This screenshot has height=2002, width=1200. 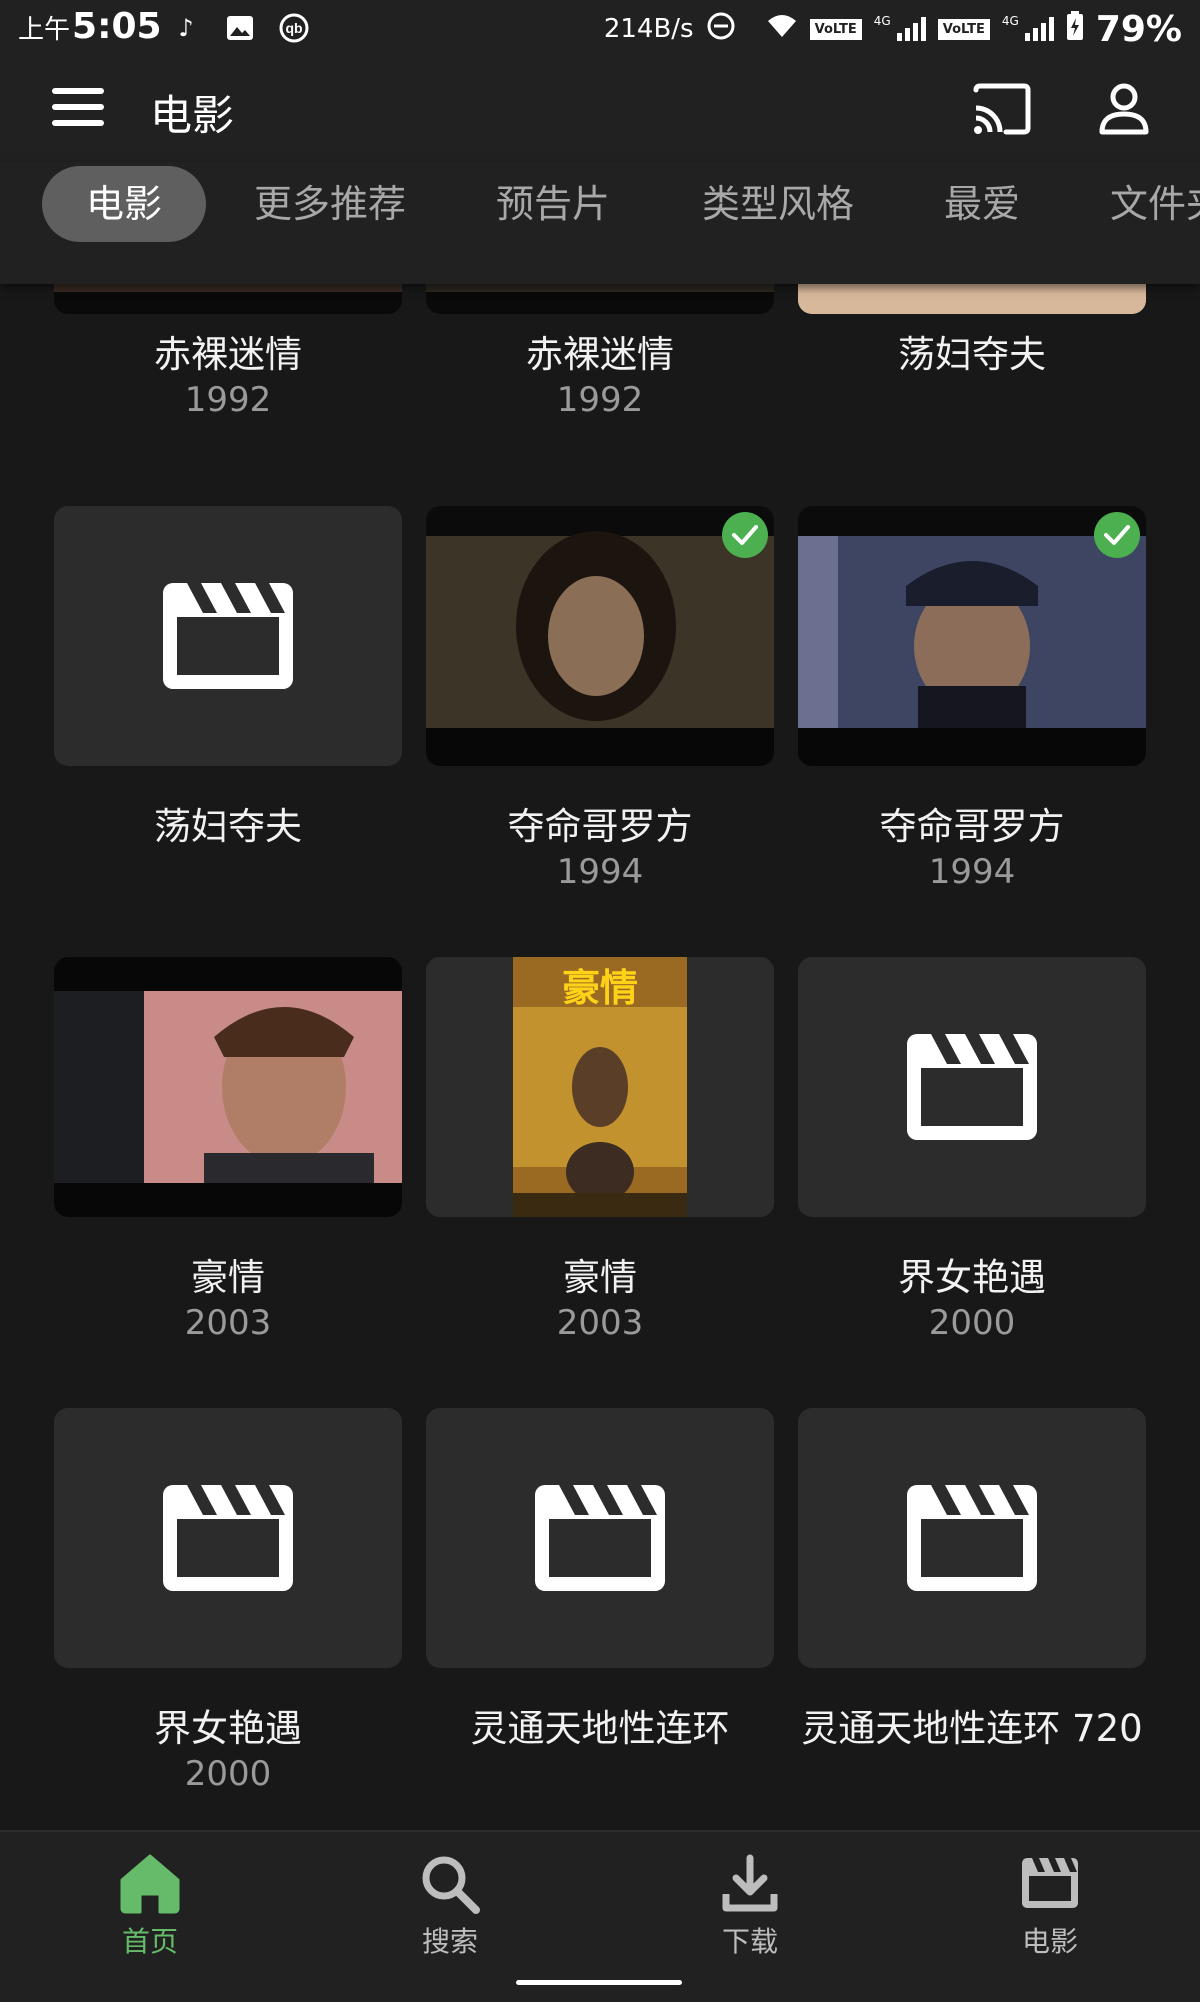 I want to click on svg-text: qb, so click(x=293, y=28).